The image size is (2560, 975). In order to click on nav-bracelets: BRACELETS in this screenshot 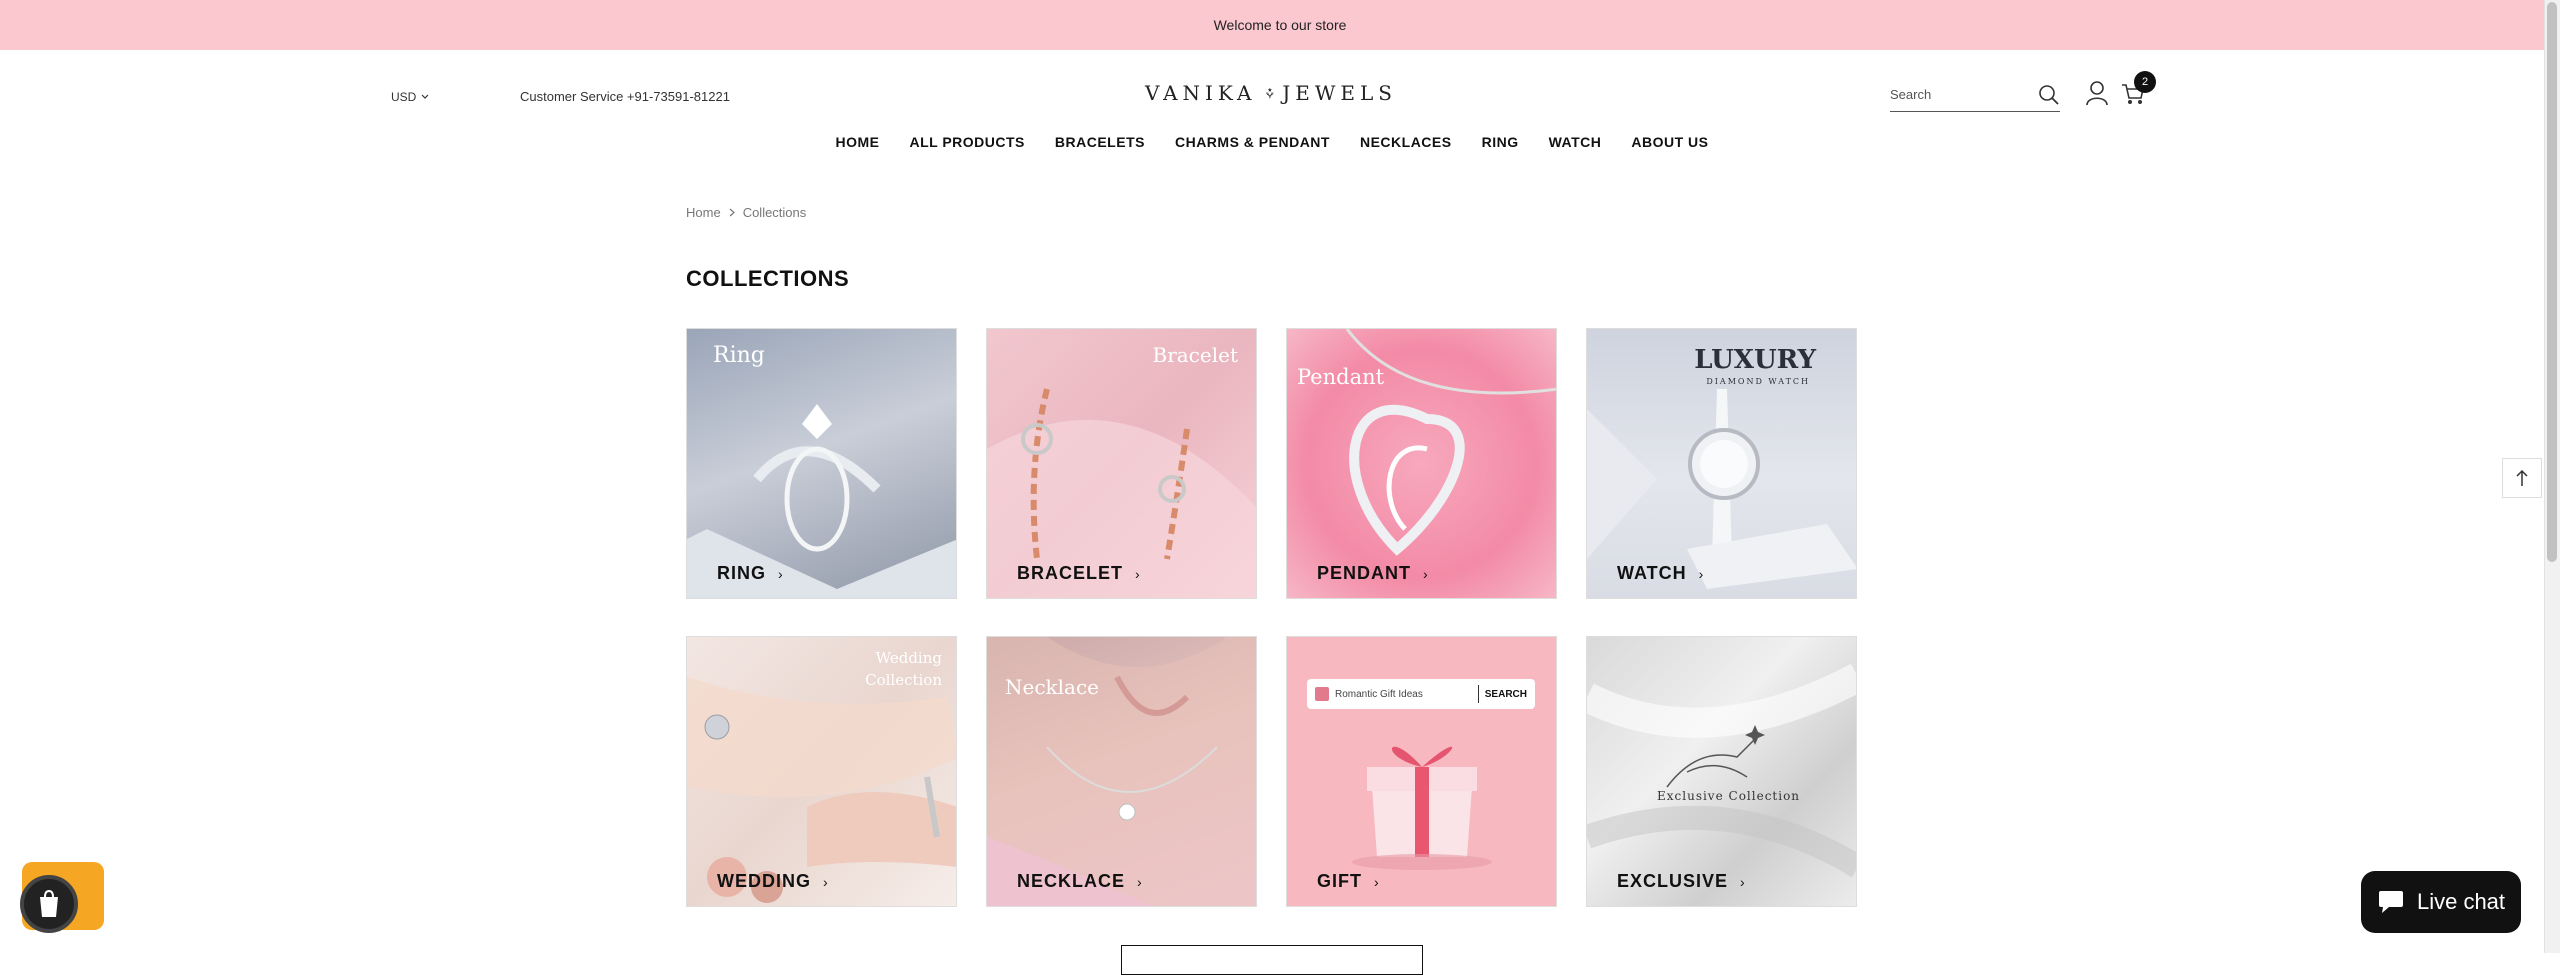, I will do `click(1100, 142)`.